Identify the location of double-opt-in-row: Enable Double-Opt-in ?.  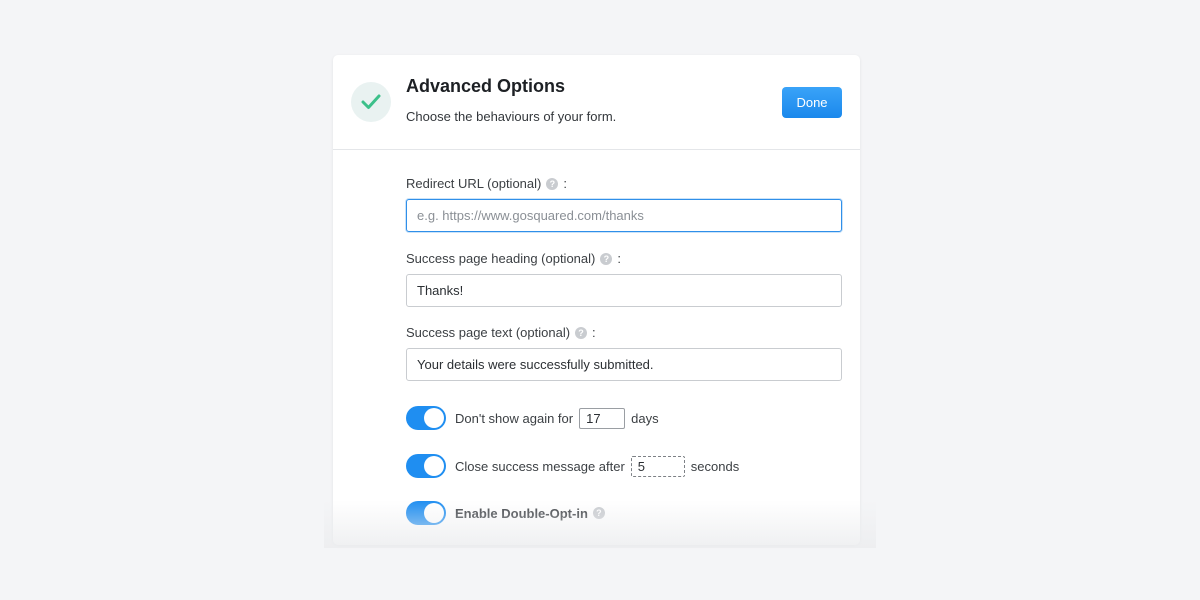
(508, 513).